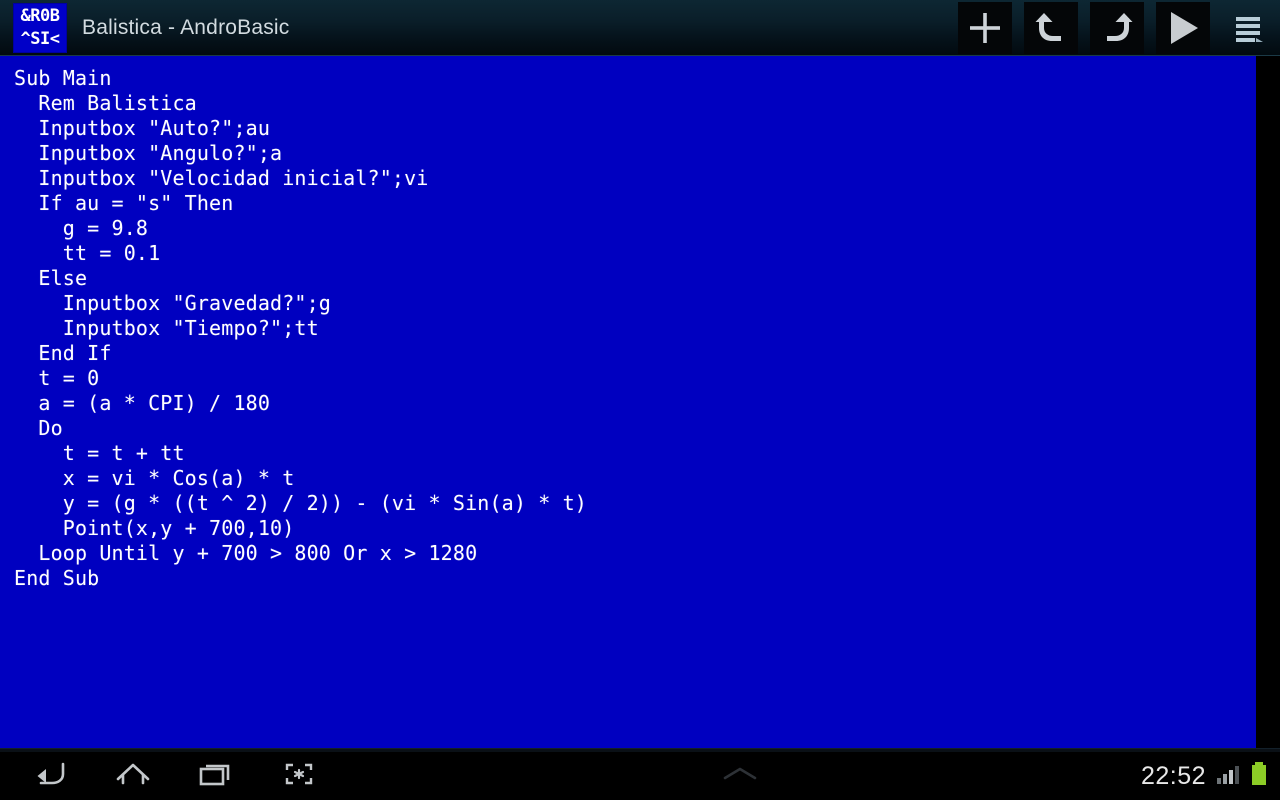  I want to click on navbar-expand-handle, so click(740, 776).